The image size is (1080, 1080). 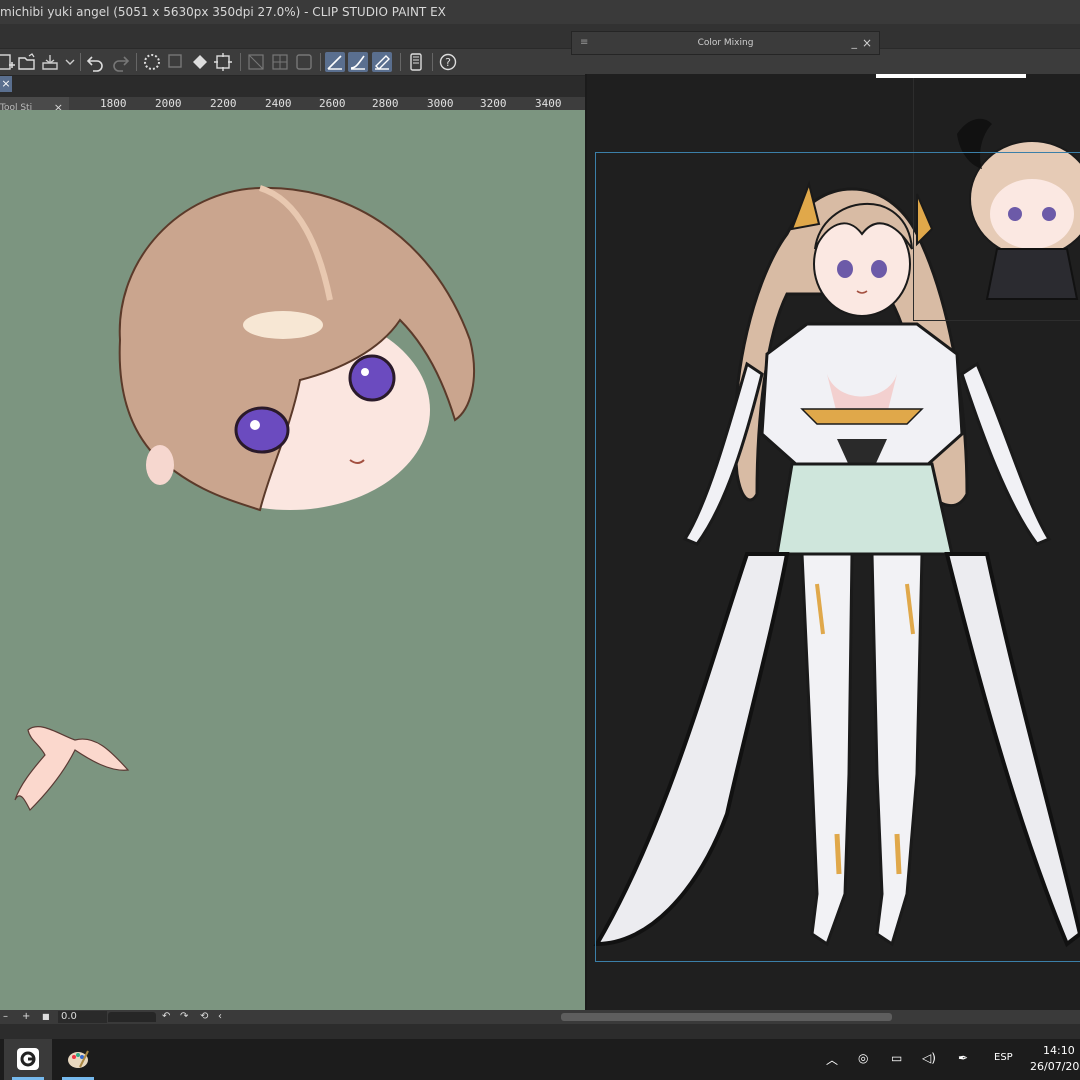 I want to click on smartphone-icon, so click(x=416, y=62).